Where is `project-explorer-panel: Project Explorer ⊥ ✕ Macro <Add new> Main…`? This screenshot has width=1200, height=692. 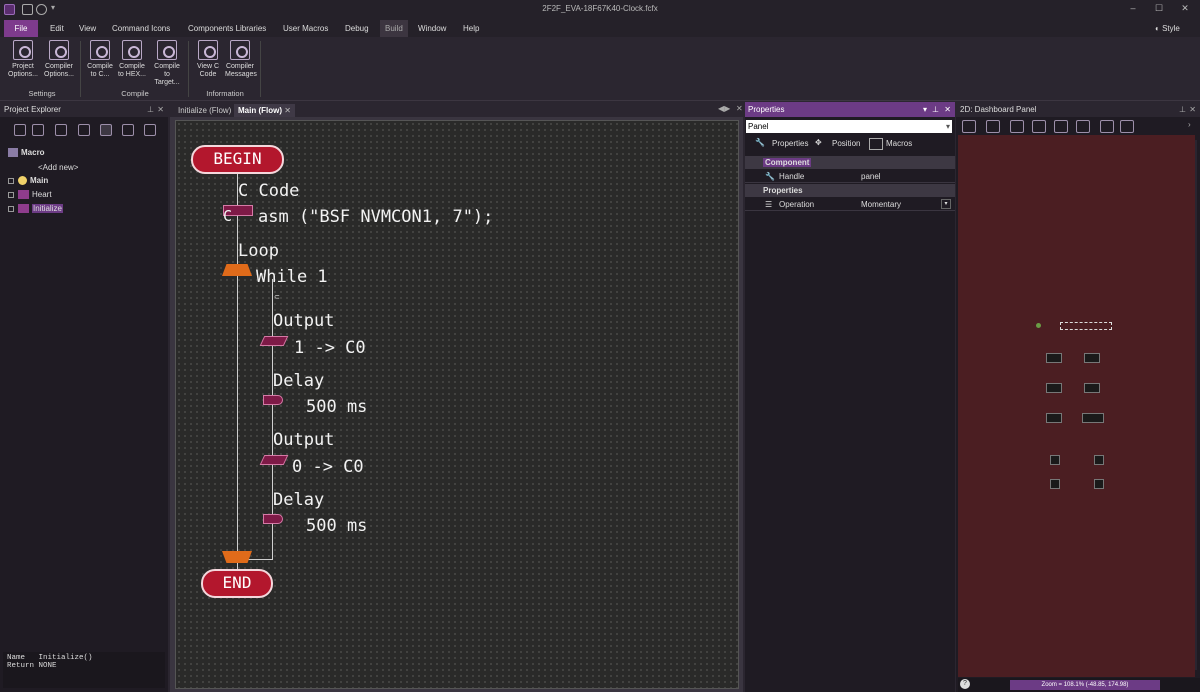
project-explorer-panel: Project Explorer ⊥ ✕ Macro <Add new> Main… is located at coordinates (84, 397).